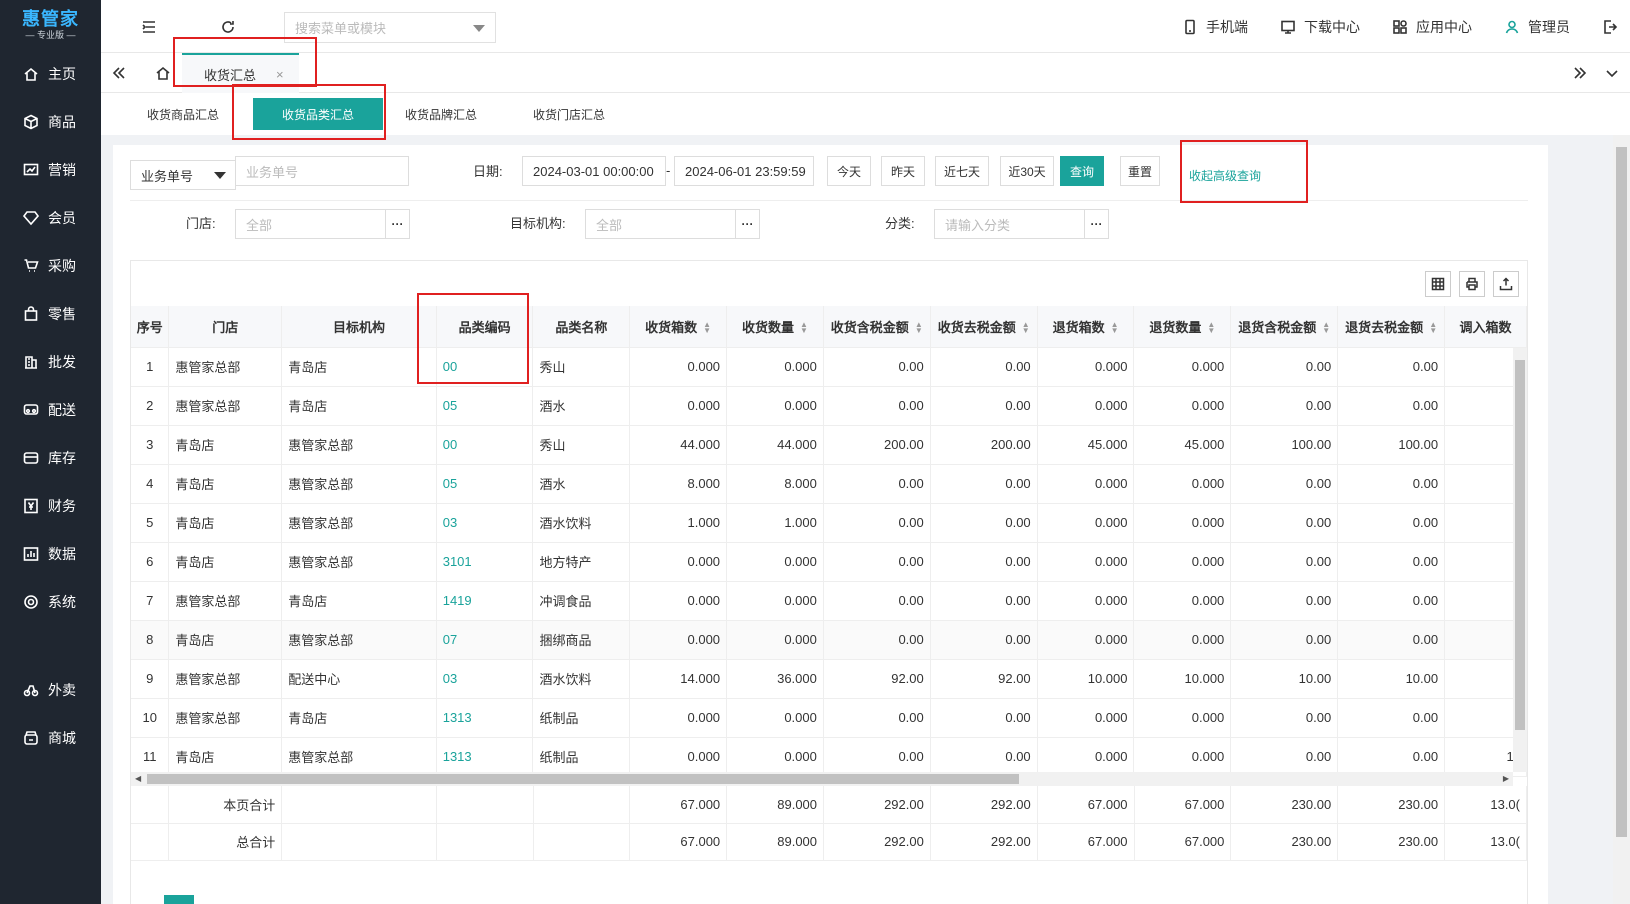 This screenshot has height=904, width=1630. Describe the element at coordinates (138, 778) in the screenshot. I see `scroll-left-icon: ◀` at that location.